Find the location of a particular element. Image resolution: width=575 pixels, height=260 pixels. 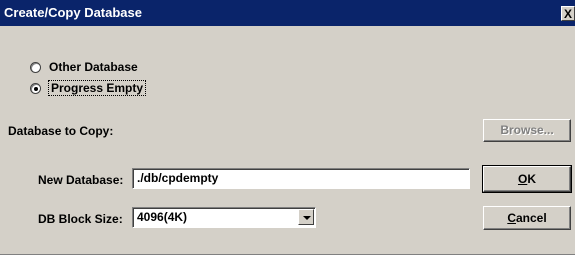

radio-label-progress-empty: Progress Empty is located at coordinates (97, 88).